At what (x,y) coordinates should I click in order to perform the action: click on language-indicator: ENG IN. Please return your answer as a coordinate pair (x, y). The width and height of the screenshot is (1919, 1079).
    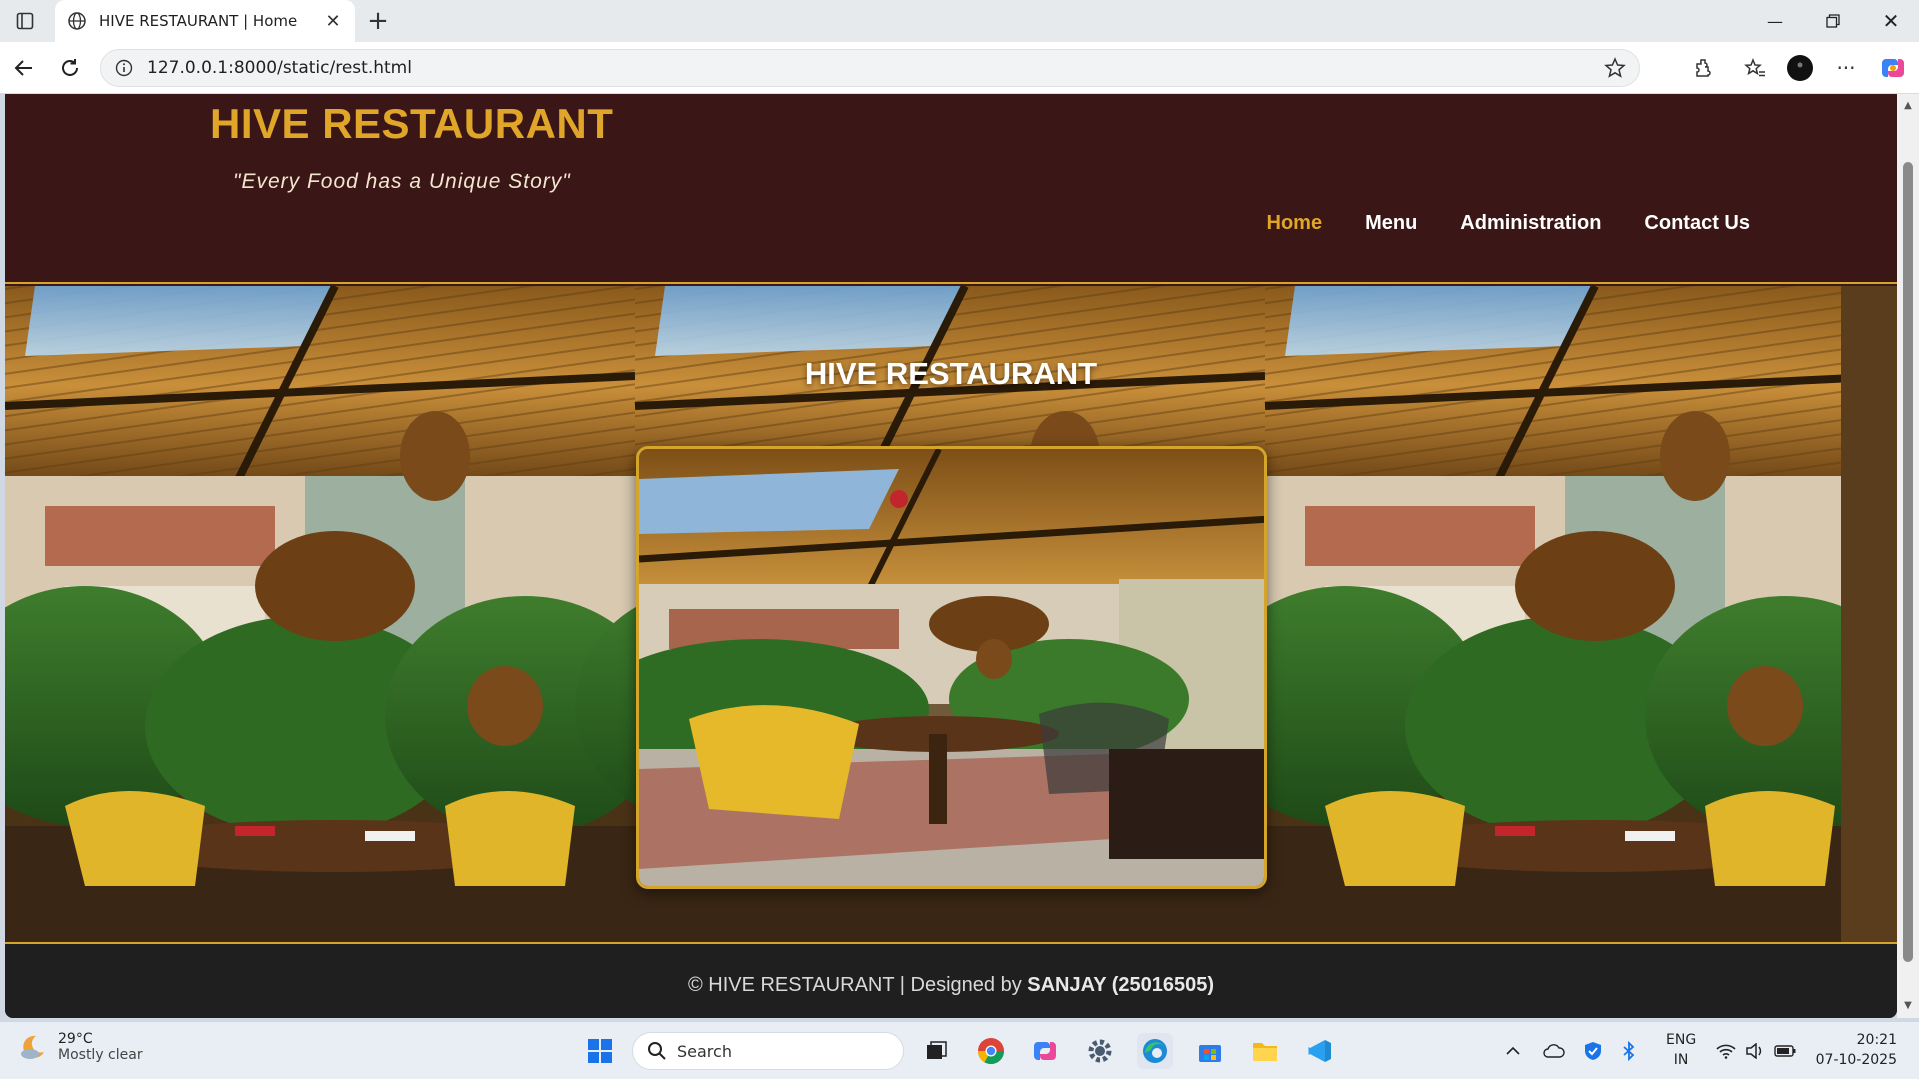
    Looking at the image, I should click on (1681, 1050).